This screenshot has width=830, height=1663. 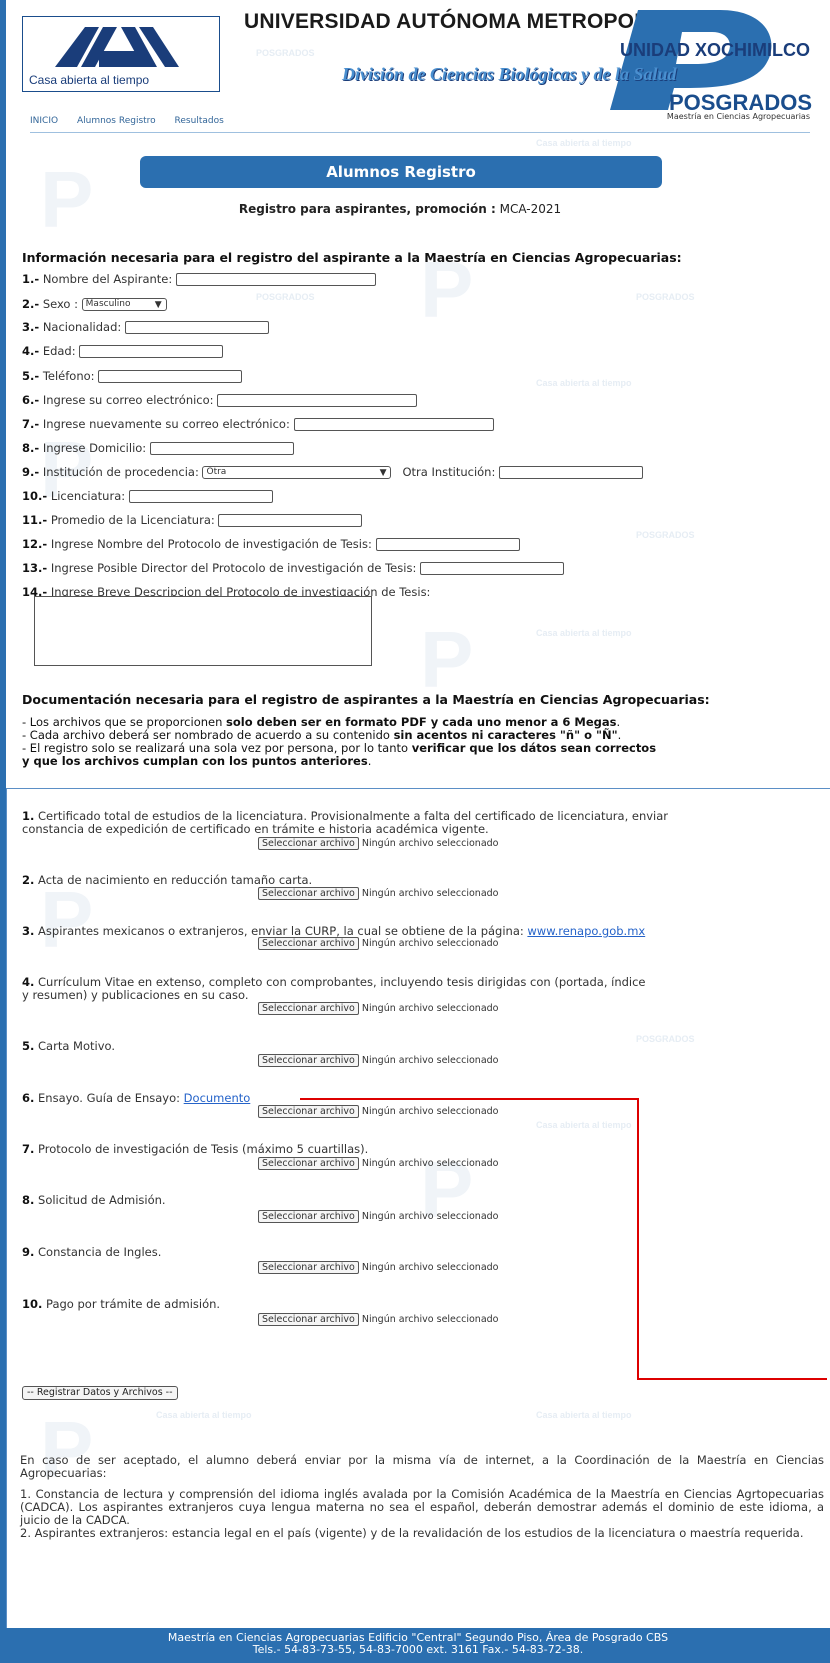 What do you see at coordinates (586, 931) in the screenshot?
I see `renapo-link: www.renapo.gob.mx` at bounding box center [586, 931].